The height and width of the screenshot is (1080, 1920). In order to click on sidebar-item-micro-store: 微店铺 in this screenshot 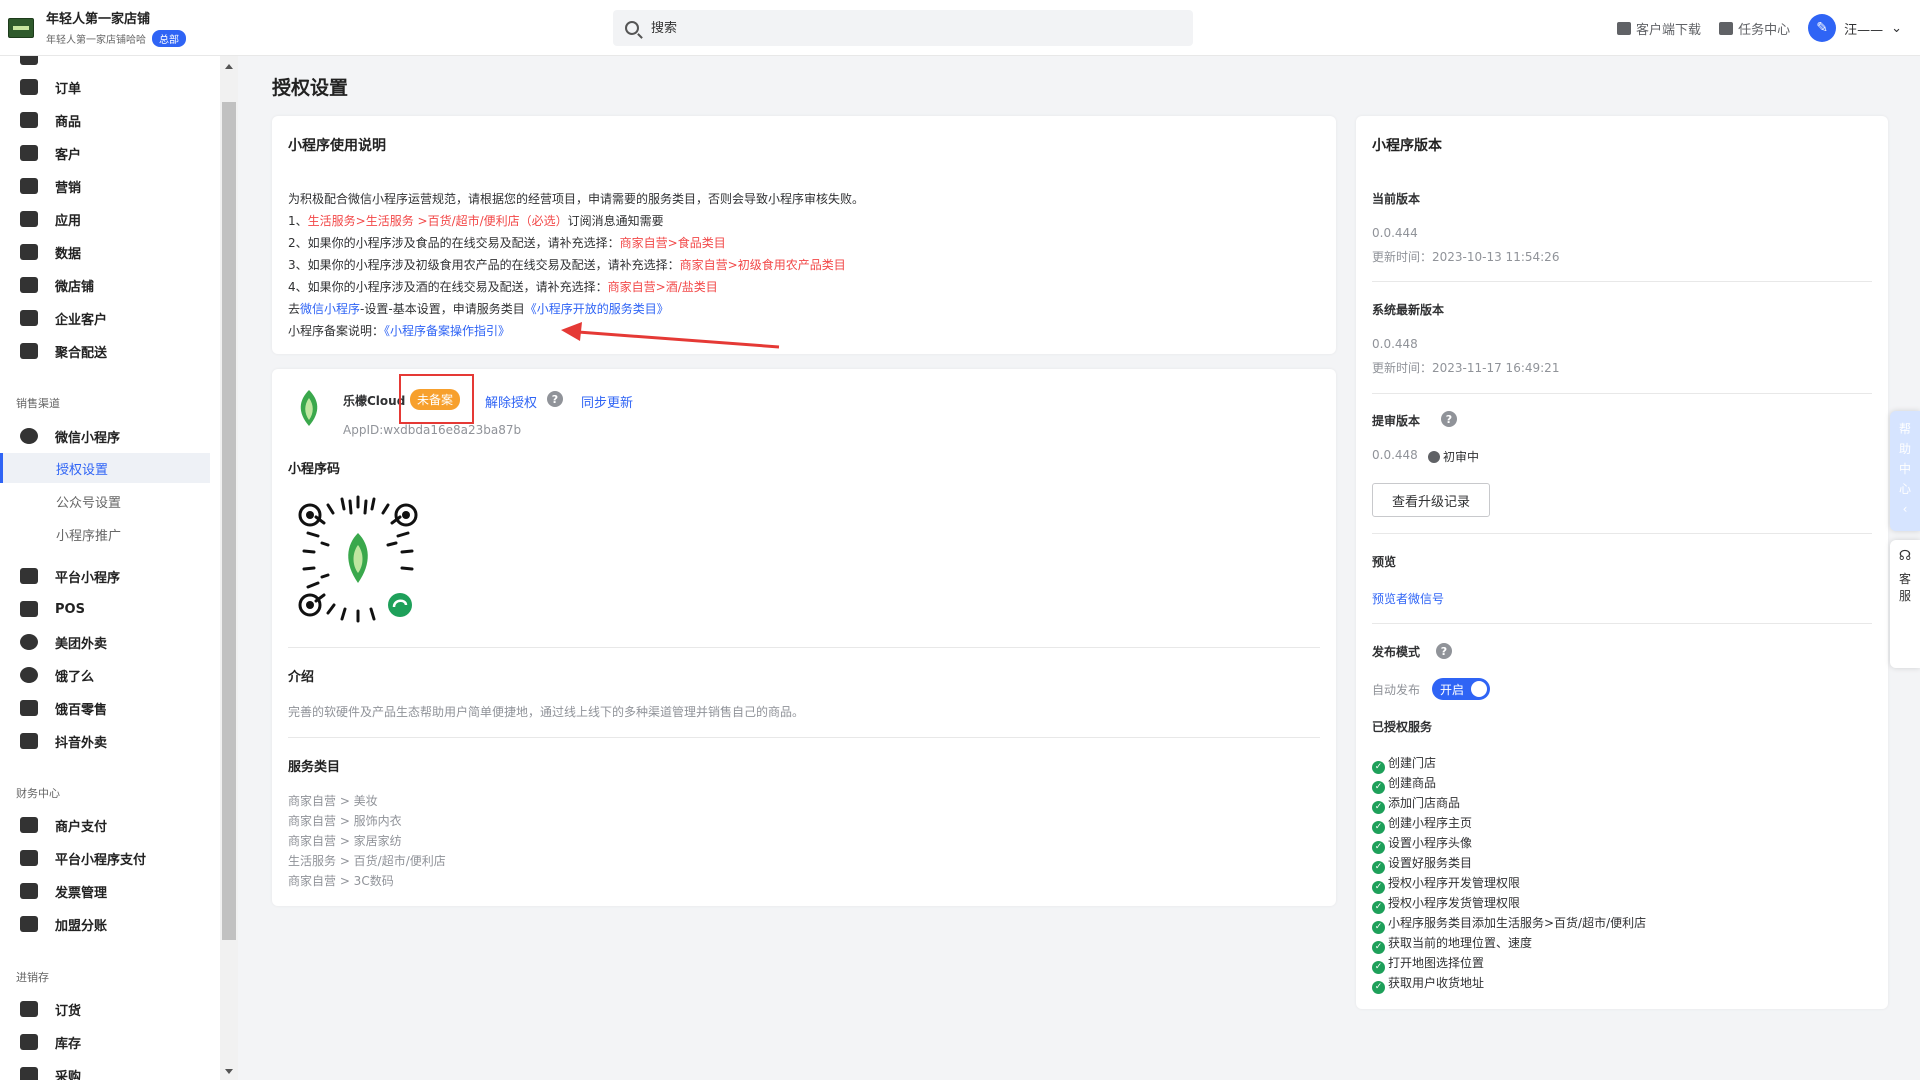, I will do `click(105, 285)`.